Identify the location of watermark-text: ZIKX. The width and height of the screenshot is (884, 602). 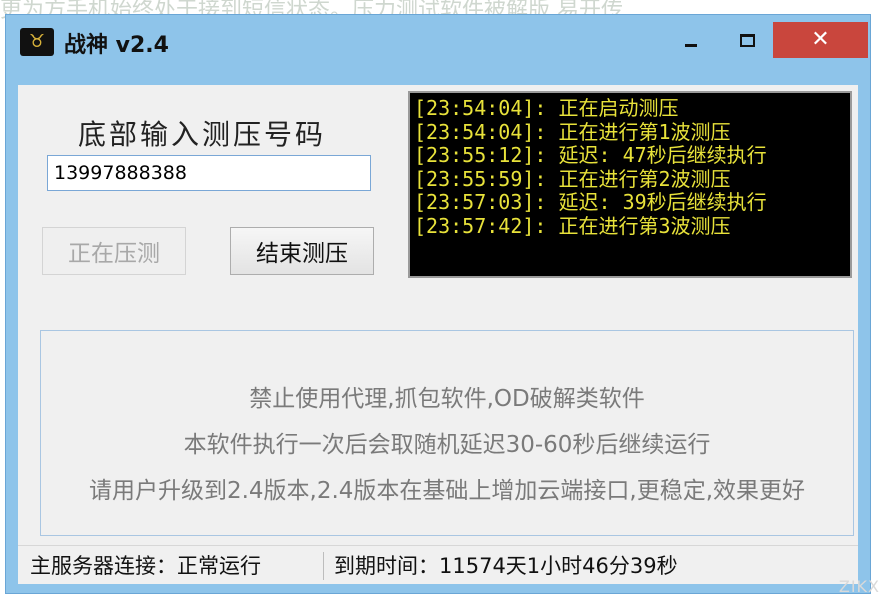
(859, 586).